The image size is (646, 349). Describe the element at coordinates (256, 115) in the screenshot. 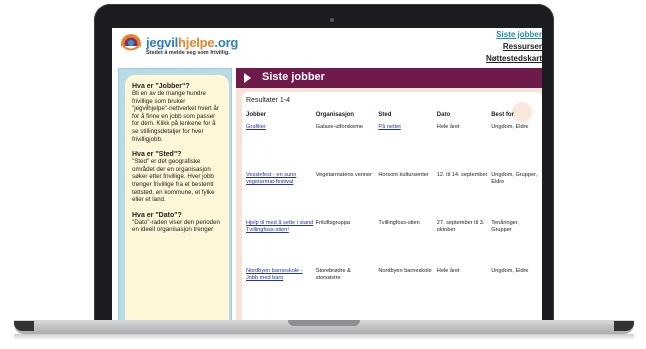

I see `column-header-jobber: Jobber` at that location.